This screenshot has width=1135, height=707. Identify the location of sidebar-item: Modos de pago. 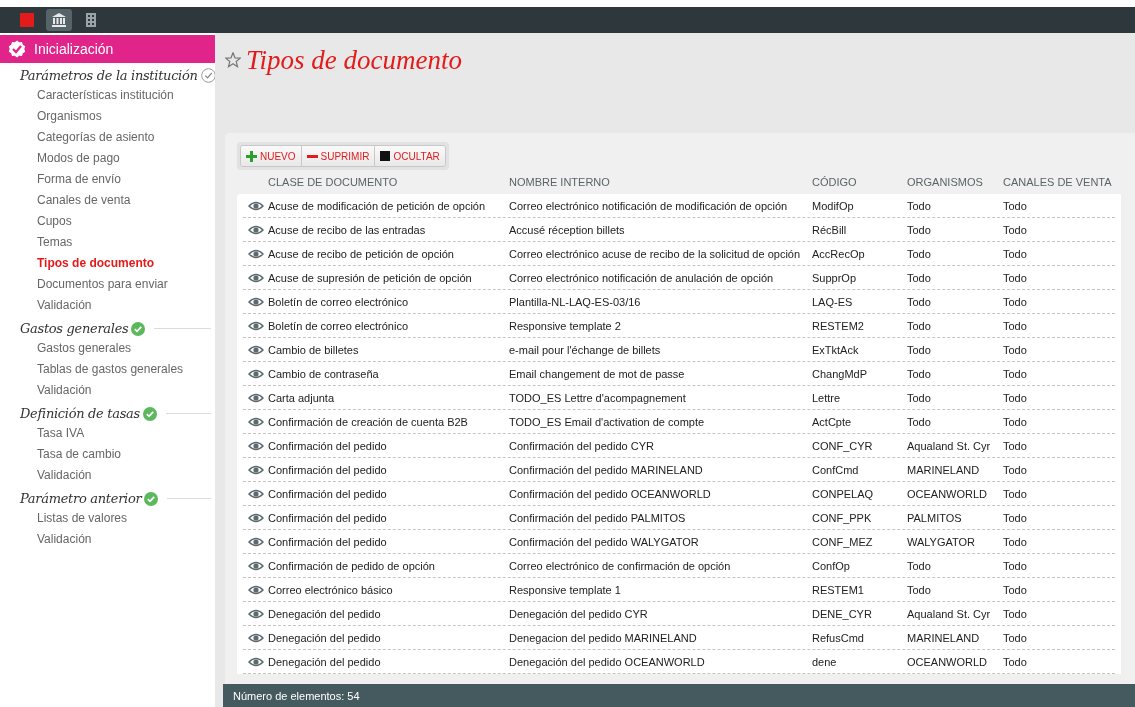
(107, 158).